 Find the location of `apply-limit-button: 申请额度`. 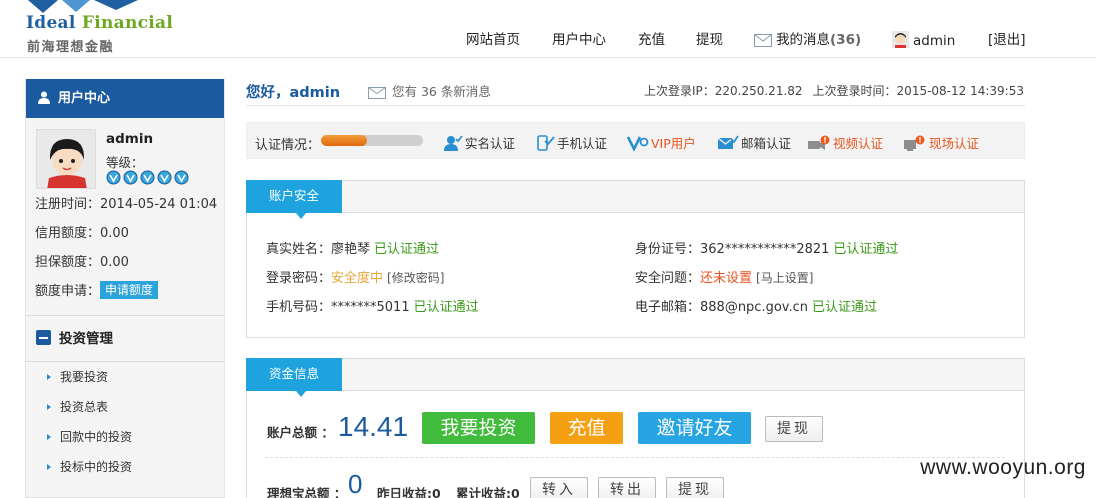

apply-limit-button: 申请额度 is located at coordinates (129, 290).